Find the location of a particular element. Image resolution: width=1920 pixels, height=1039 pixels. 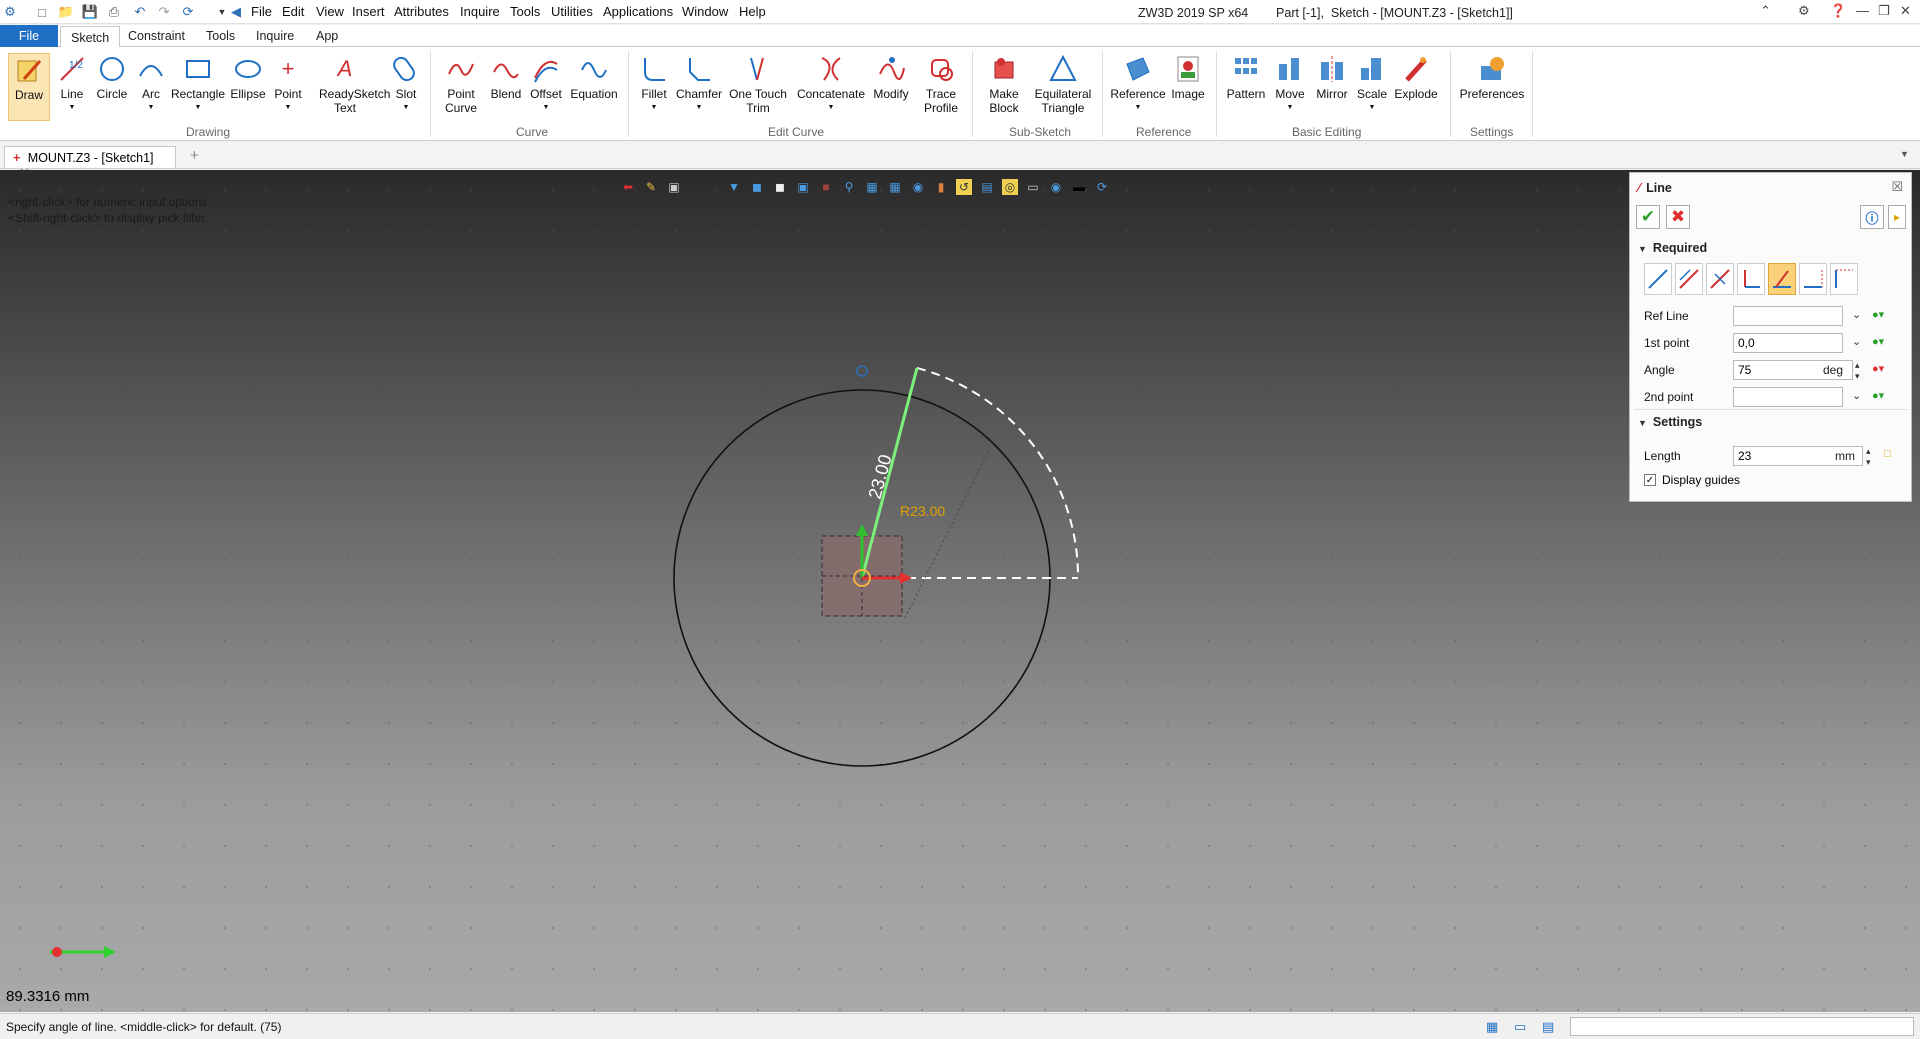

layout-icon: ▦ is located at coordinates (1492, 1027).